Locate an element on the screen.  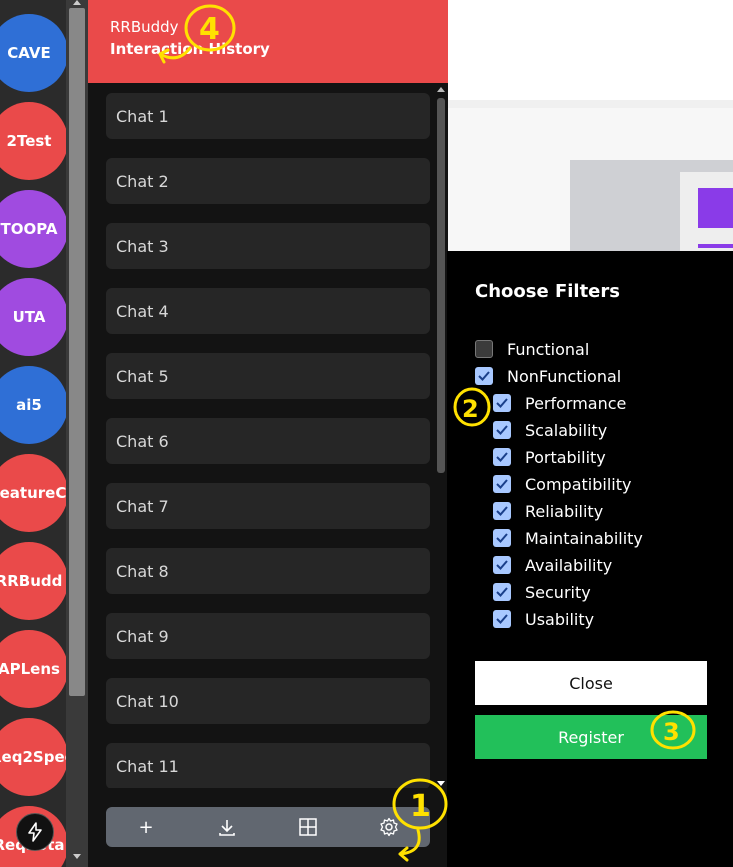
project-label: APLens is located at coordinates (30, 669).